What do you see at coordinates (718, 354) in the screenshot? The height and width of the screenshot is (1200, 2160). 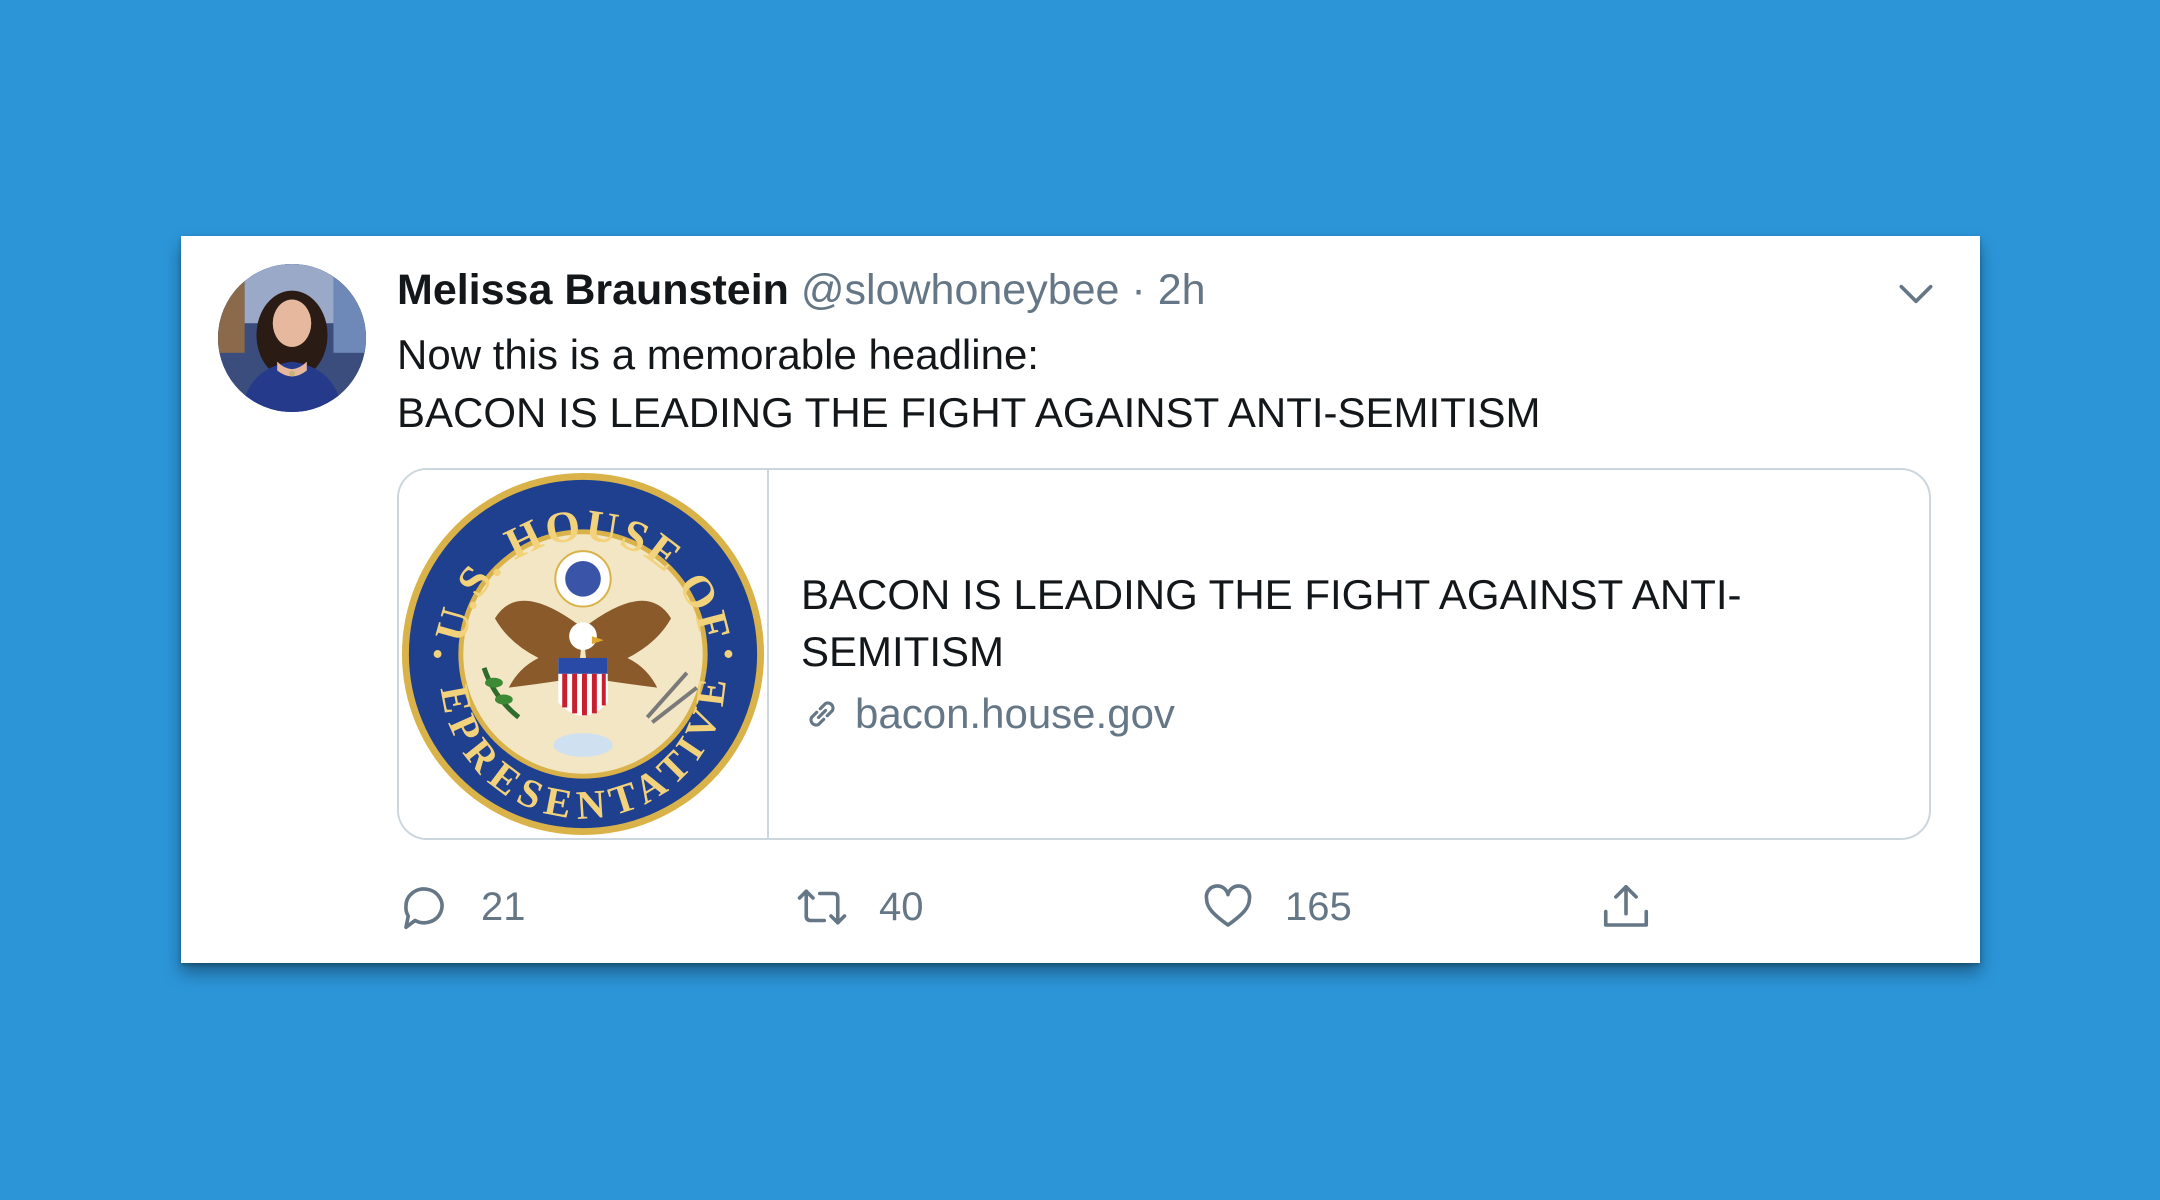 I see `tweet-text-line: Now this is a memorable headline:` at bounding box center [718, 354].